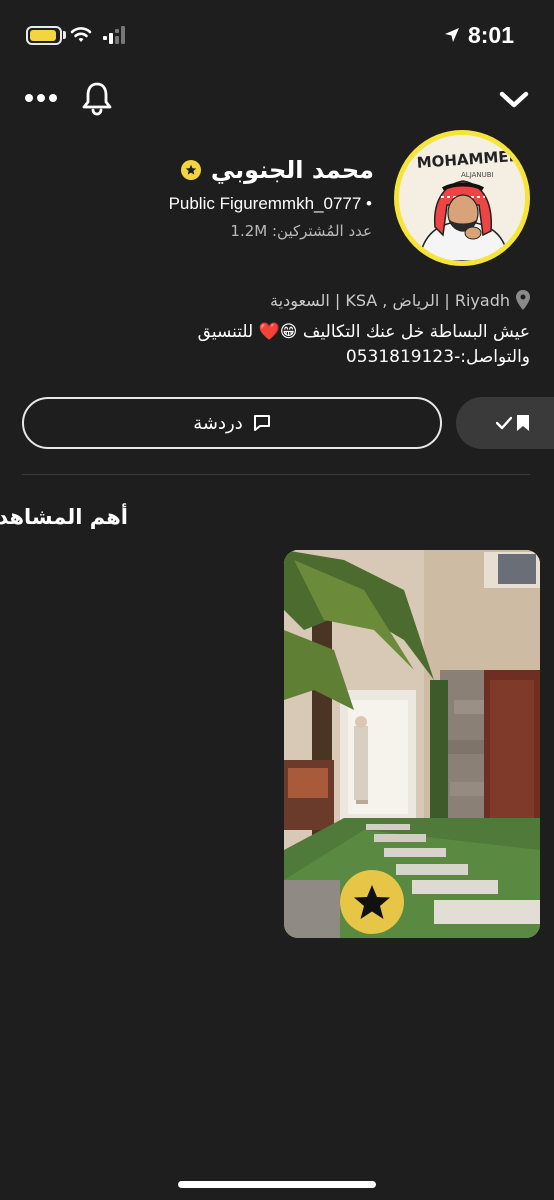 The width and height of the screenshot is (554, 1200). I want to click on avatar: MOHAMMED ALJANUBI, so click(462, 198).